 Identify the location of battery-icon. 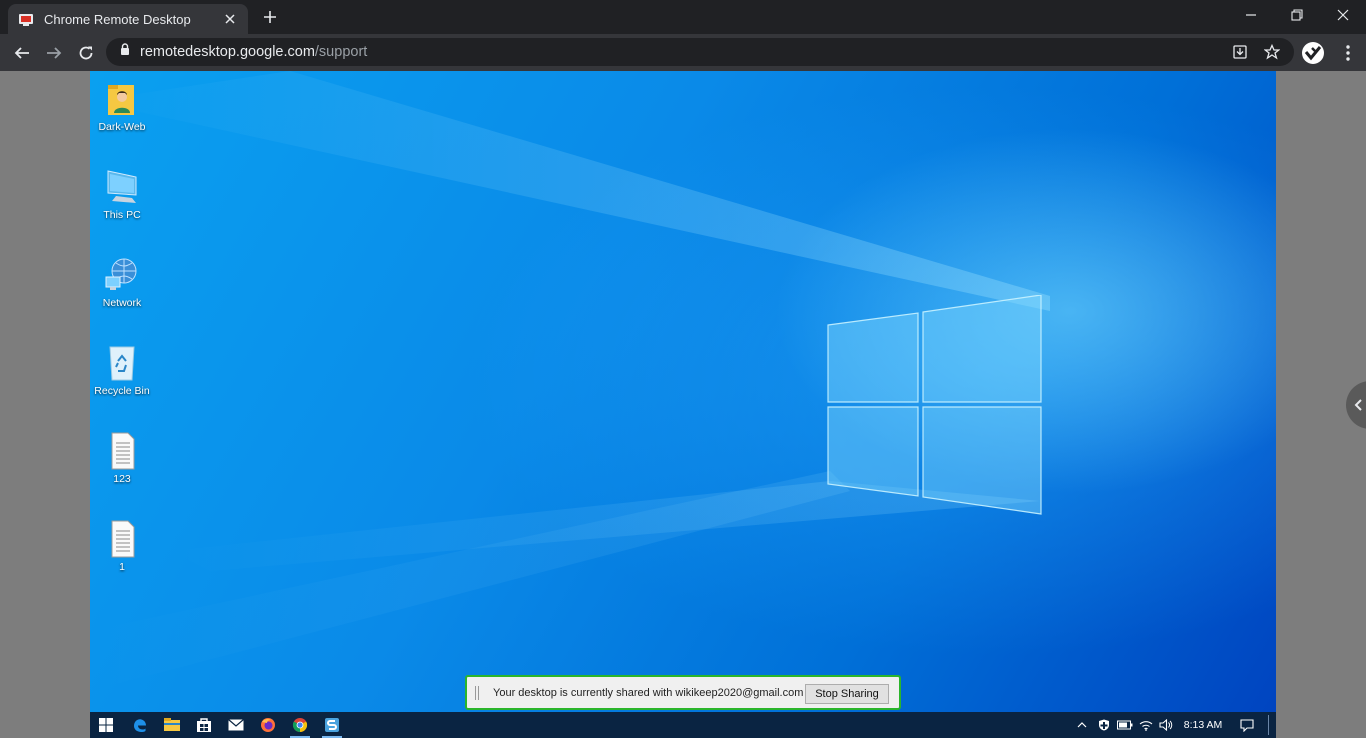
(1125, 725).